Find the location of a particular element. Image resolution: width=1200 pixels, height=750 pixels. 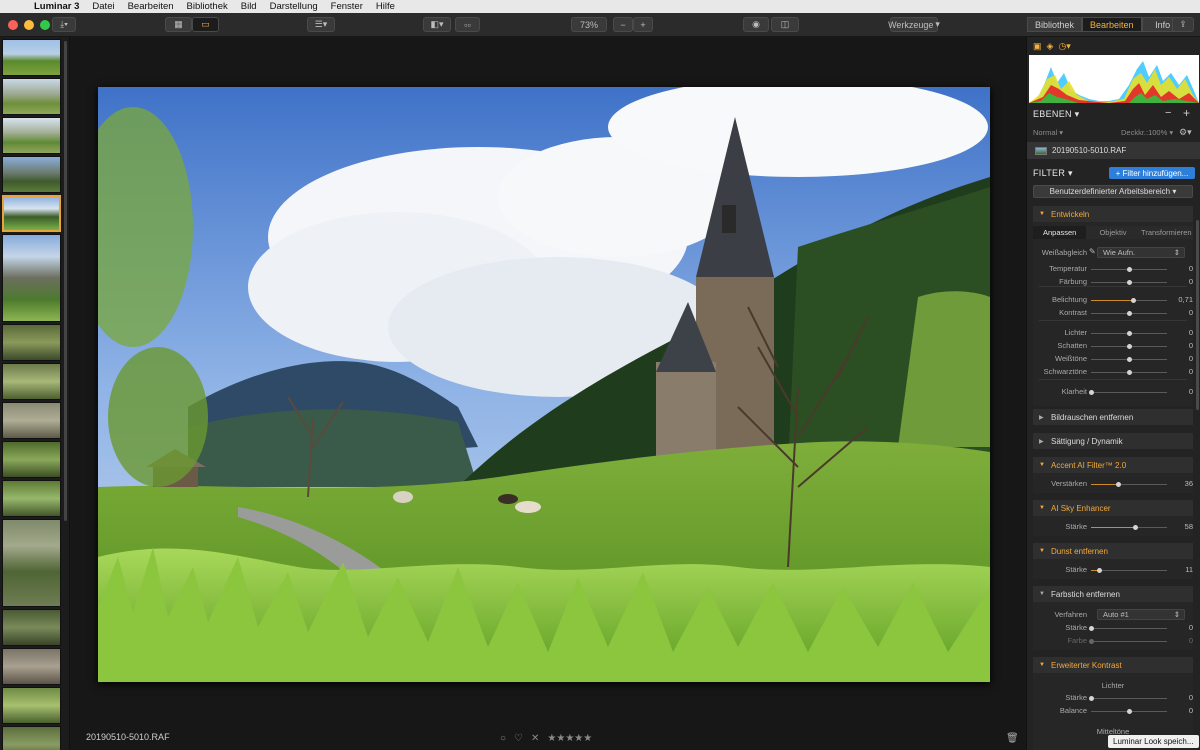

add-layer-icon: + is located at coordinates (1186, 113).